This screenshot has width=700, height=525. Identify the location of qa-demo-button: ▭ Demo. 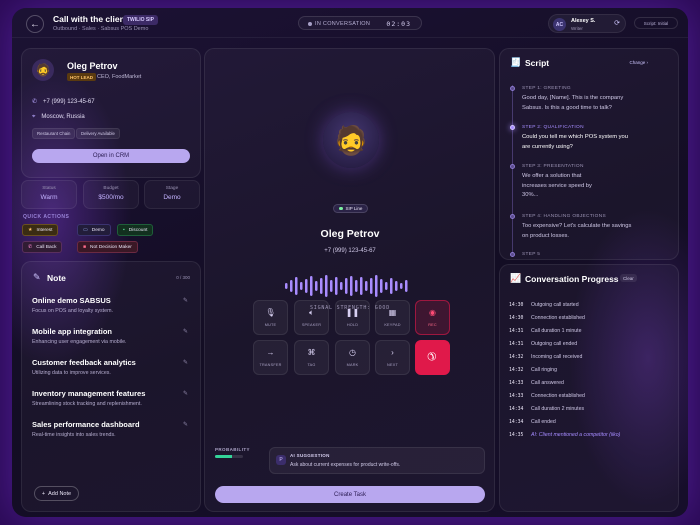
(94, 230).